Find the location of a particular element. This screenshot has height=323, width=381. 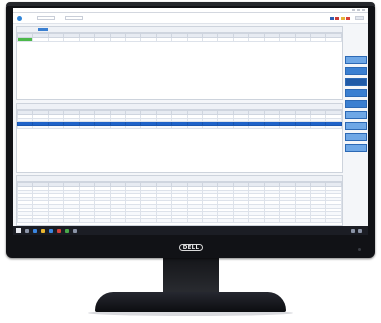

right-sidebar is located at coordinates (356, 104).